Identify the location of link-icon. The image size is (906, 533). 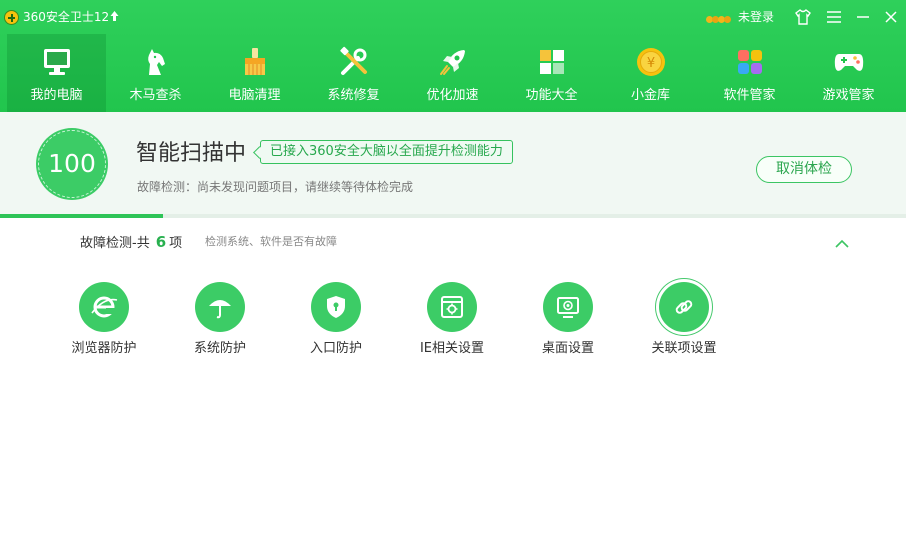
(684, 307).